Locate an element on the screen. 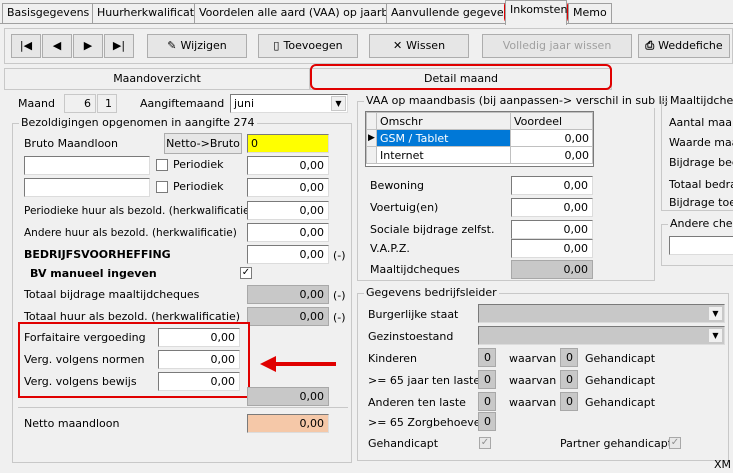 Image resolution: width=733 pixels, height=473 pixels. sociale-input: 0,00 is located at coordinates (552, 229).